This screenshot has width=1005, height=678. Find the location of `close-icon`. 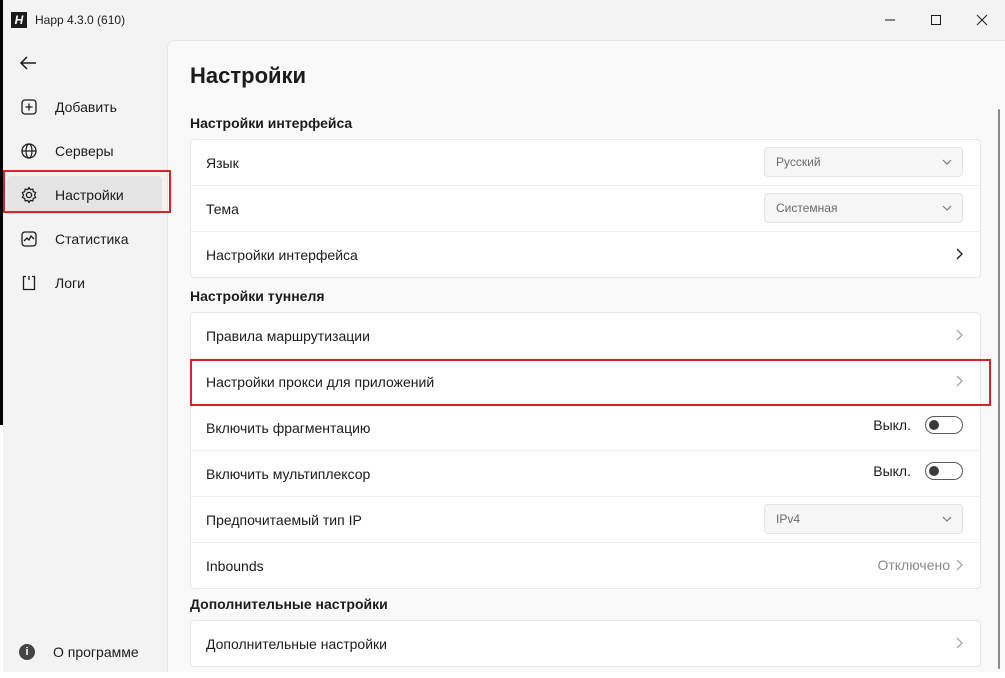

close-icon is located at coordinates (982, 20).